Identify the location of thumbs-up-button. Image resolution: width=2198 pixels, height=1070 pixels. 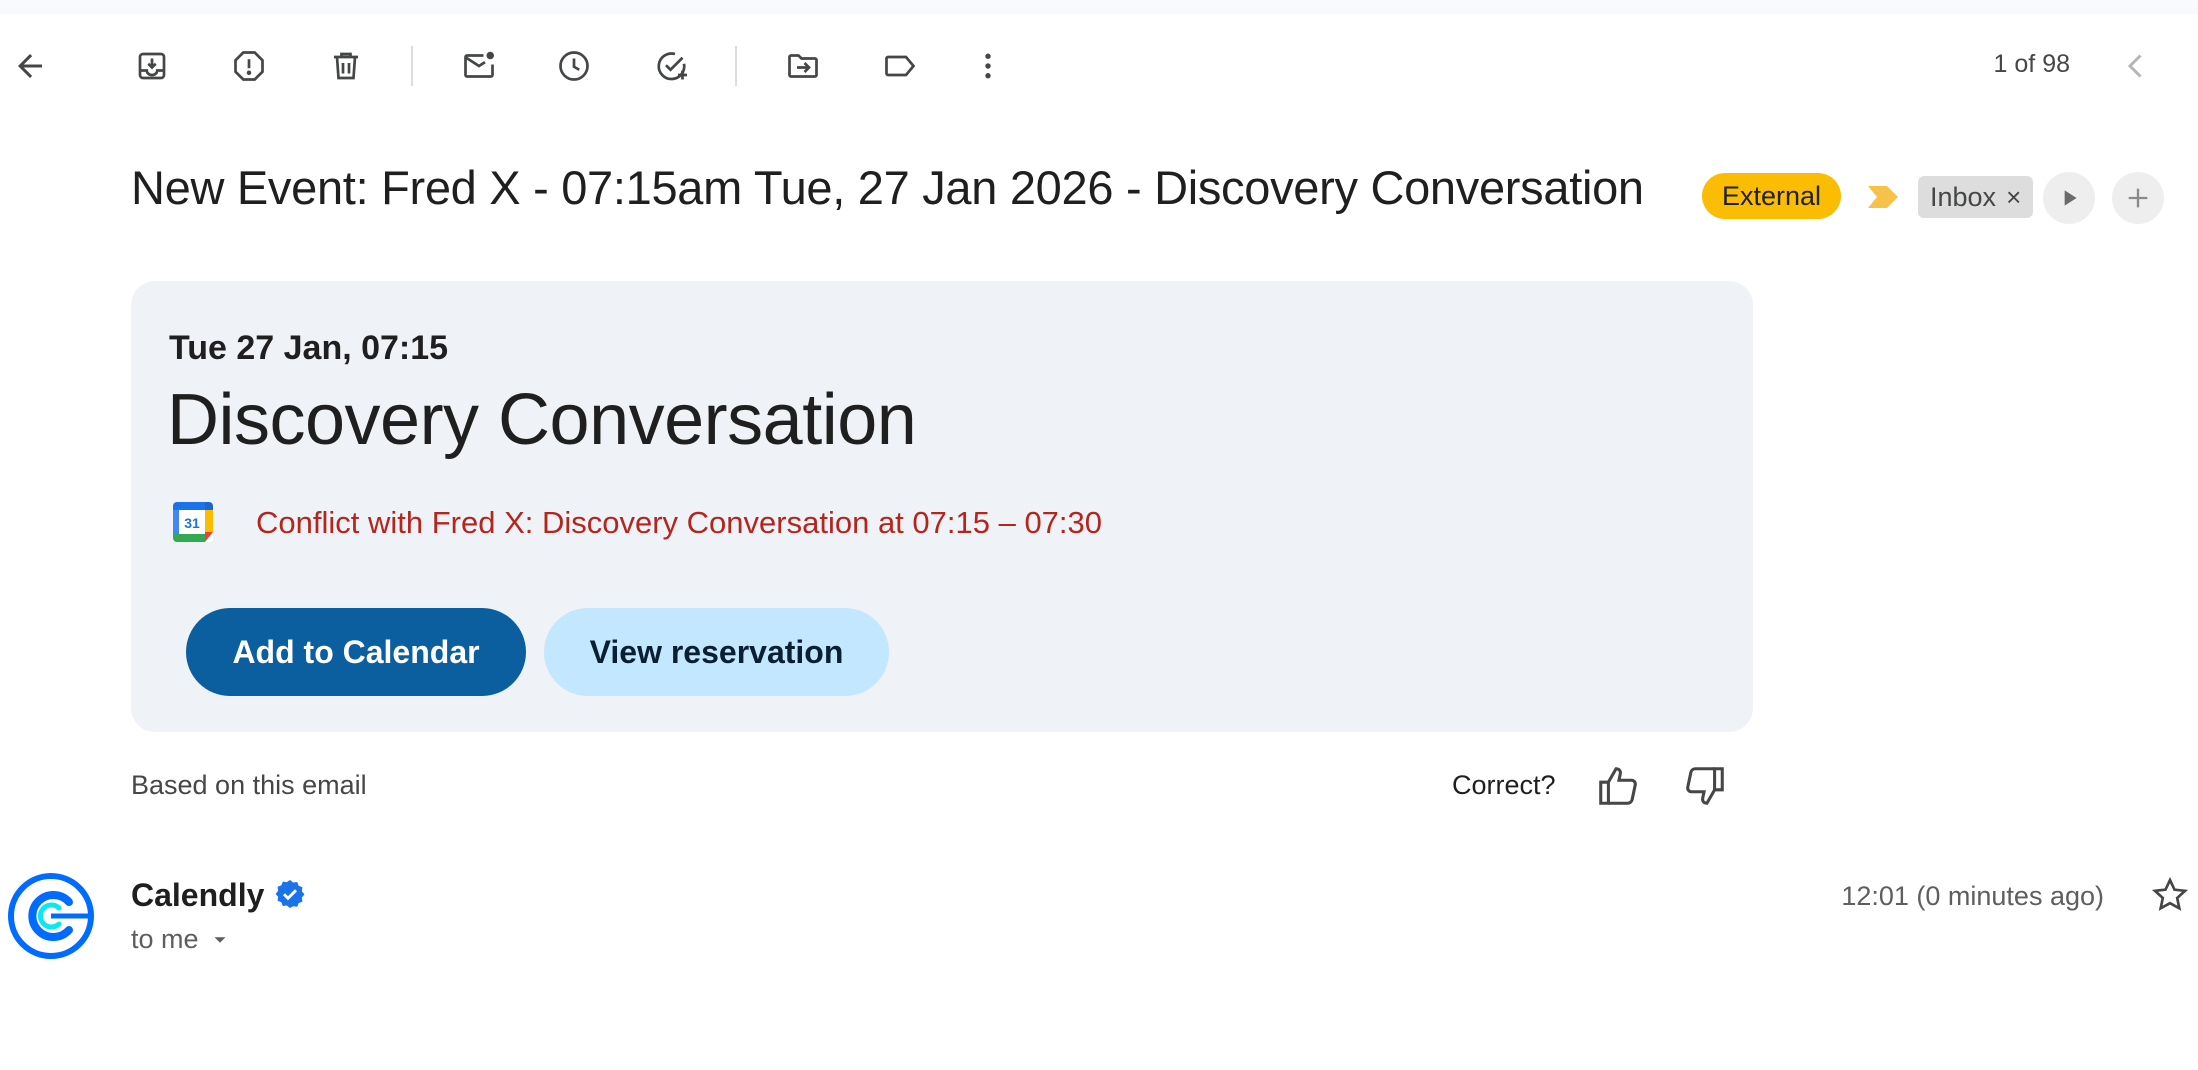
(1618, 786).